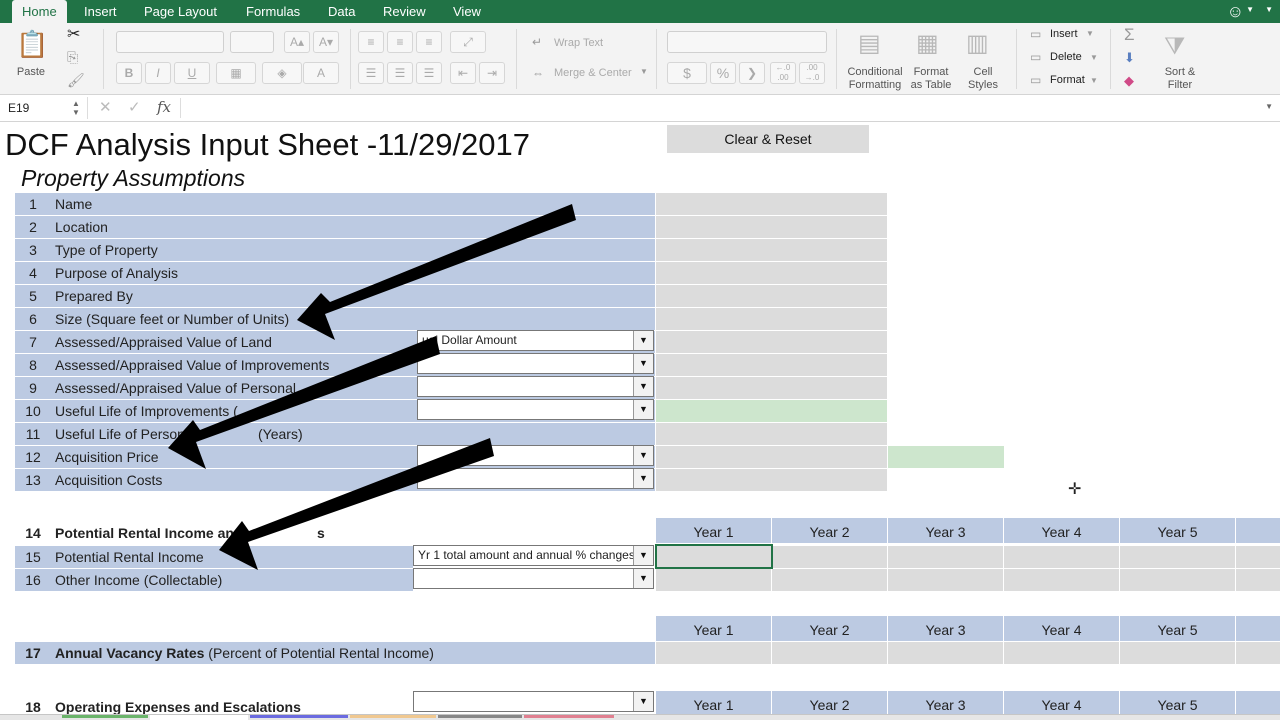 This screenshot has height=720, width=1280. What do you see at coordinates (747, 42) in the screenshot?
I see `number-format-select` at bounding box center [747, 42].